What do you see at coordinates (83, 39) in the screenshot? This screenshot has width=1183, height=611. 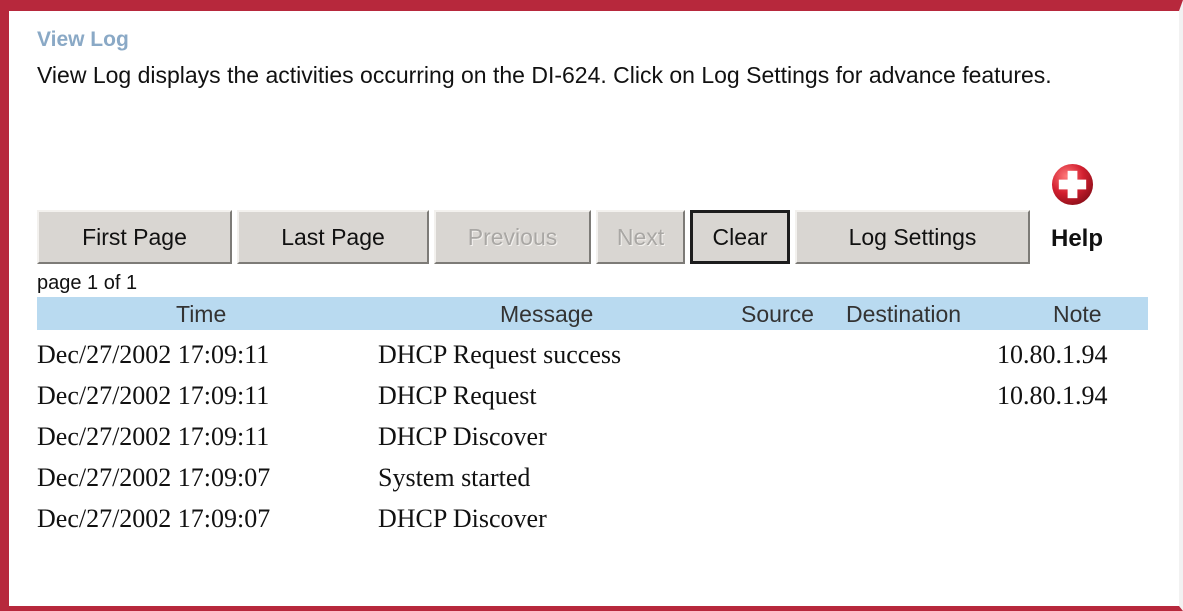 I see `page-title: View Log` at bounding box center [83, 39].